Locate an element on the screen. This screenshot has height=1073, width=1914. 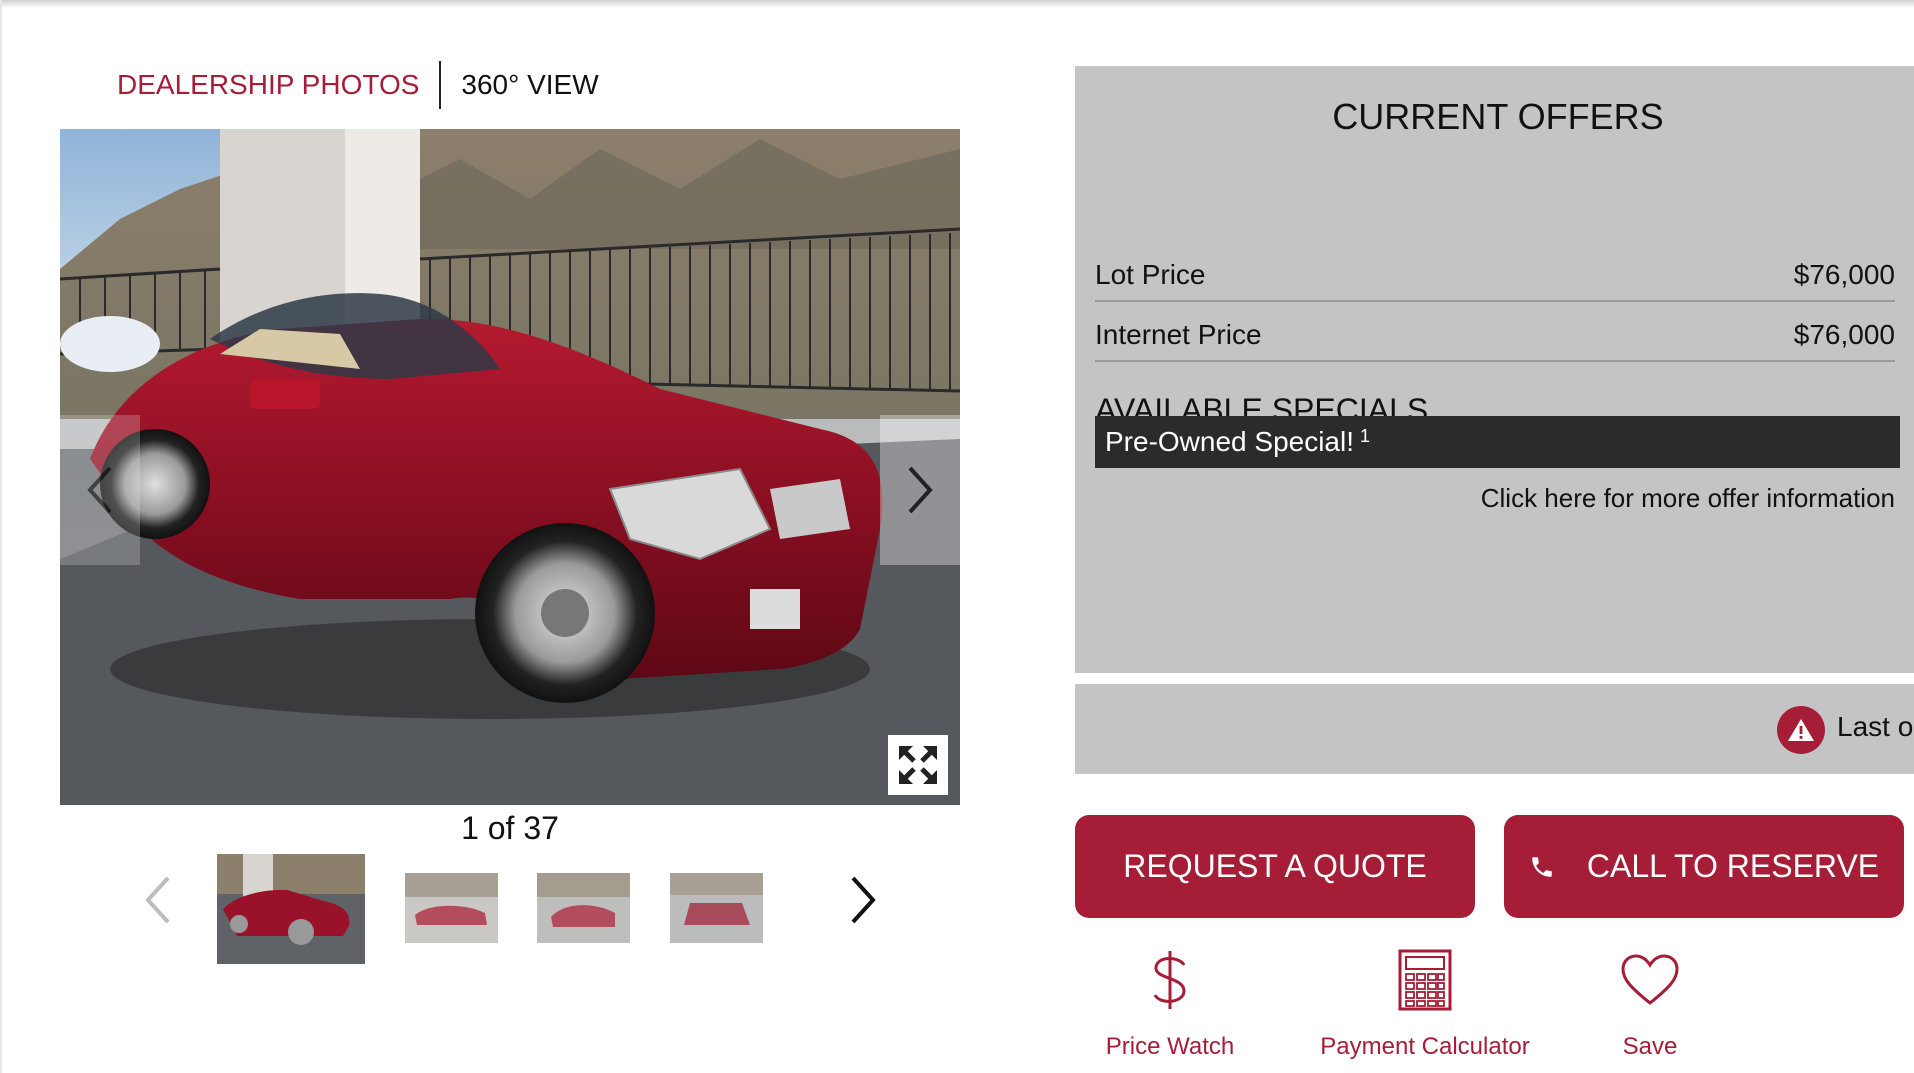
call-to-reserve-label: CALL TO RESERVE is located at coordinates (1733, 866).